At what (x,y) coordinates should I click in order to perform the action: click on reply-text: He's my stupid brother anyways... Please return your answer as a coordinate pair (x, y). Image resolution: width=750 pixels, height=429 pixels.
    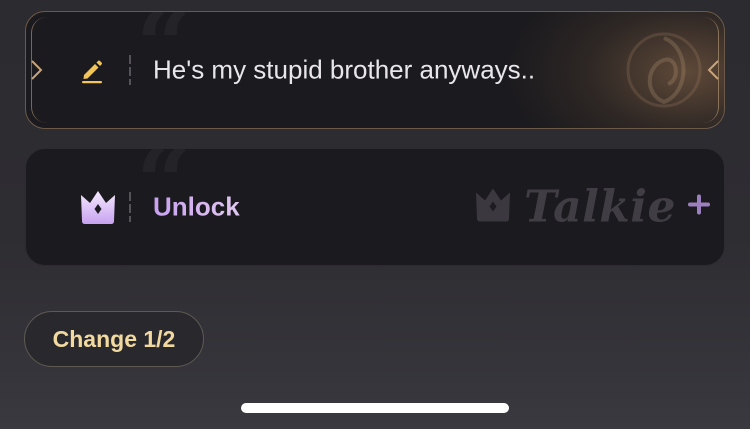
    Looking at the image, I should click on (344, 69).